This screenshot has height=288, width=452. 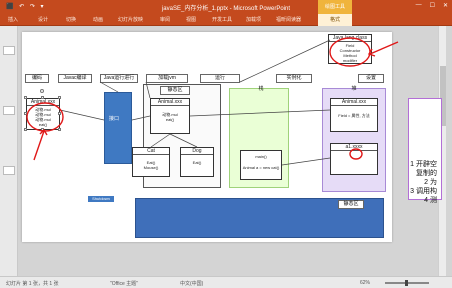 I want to click on animal-class-box: Animal.xxx 动物.mul eat(), so click(x=170, y=116).